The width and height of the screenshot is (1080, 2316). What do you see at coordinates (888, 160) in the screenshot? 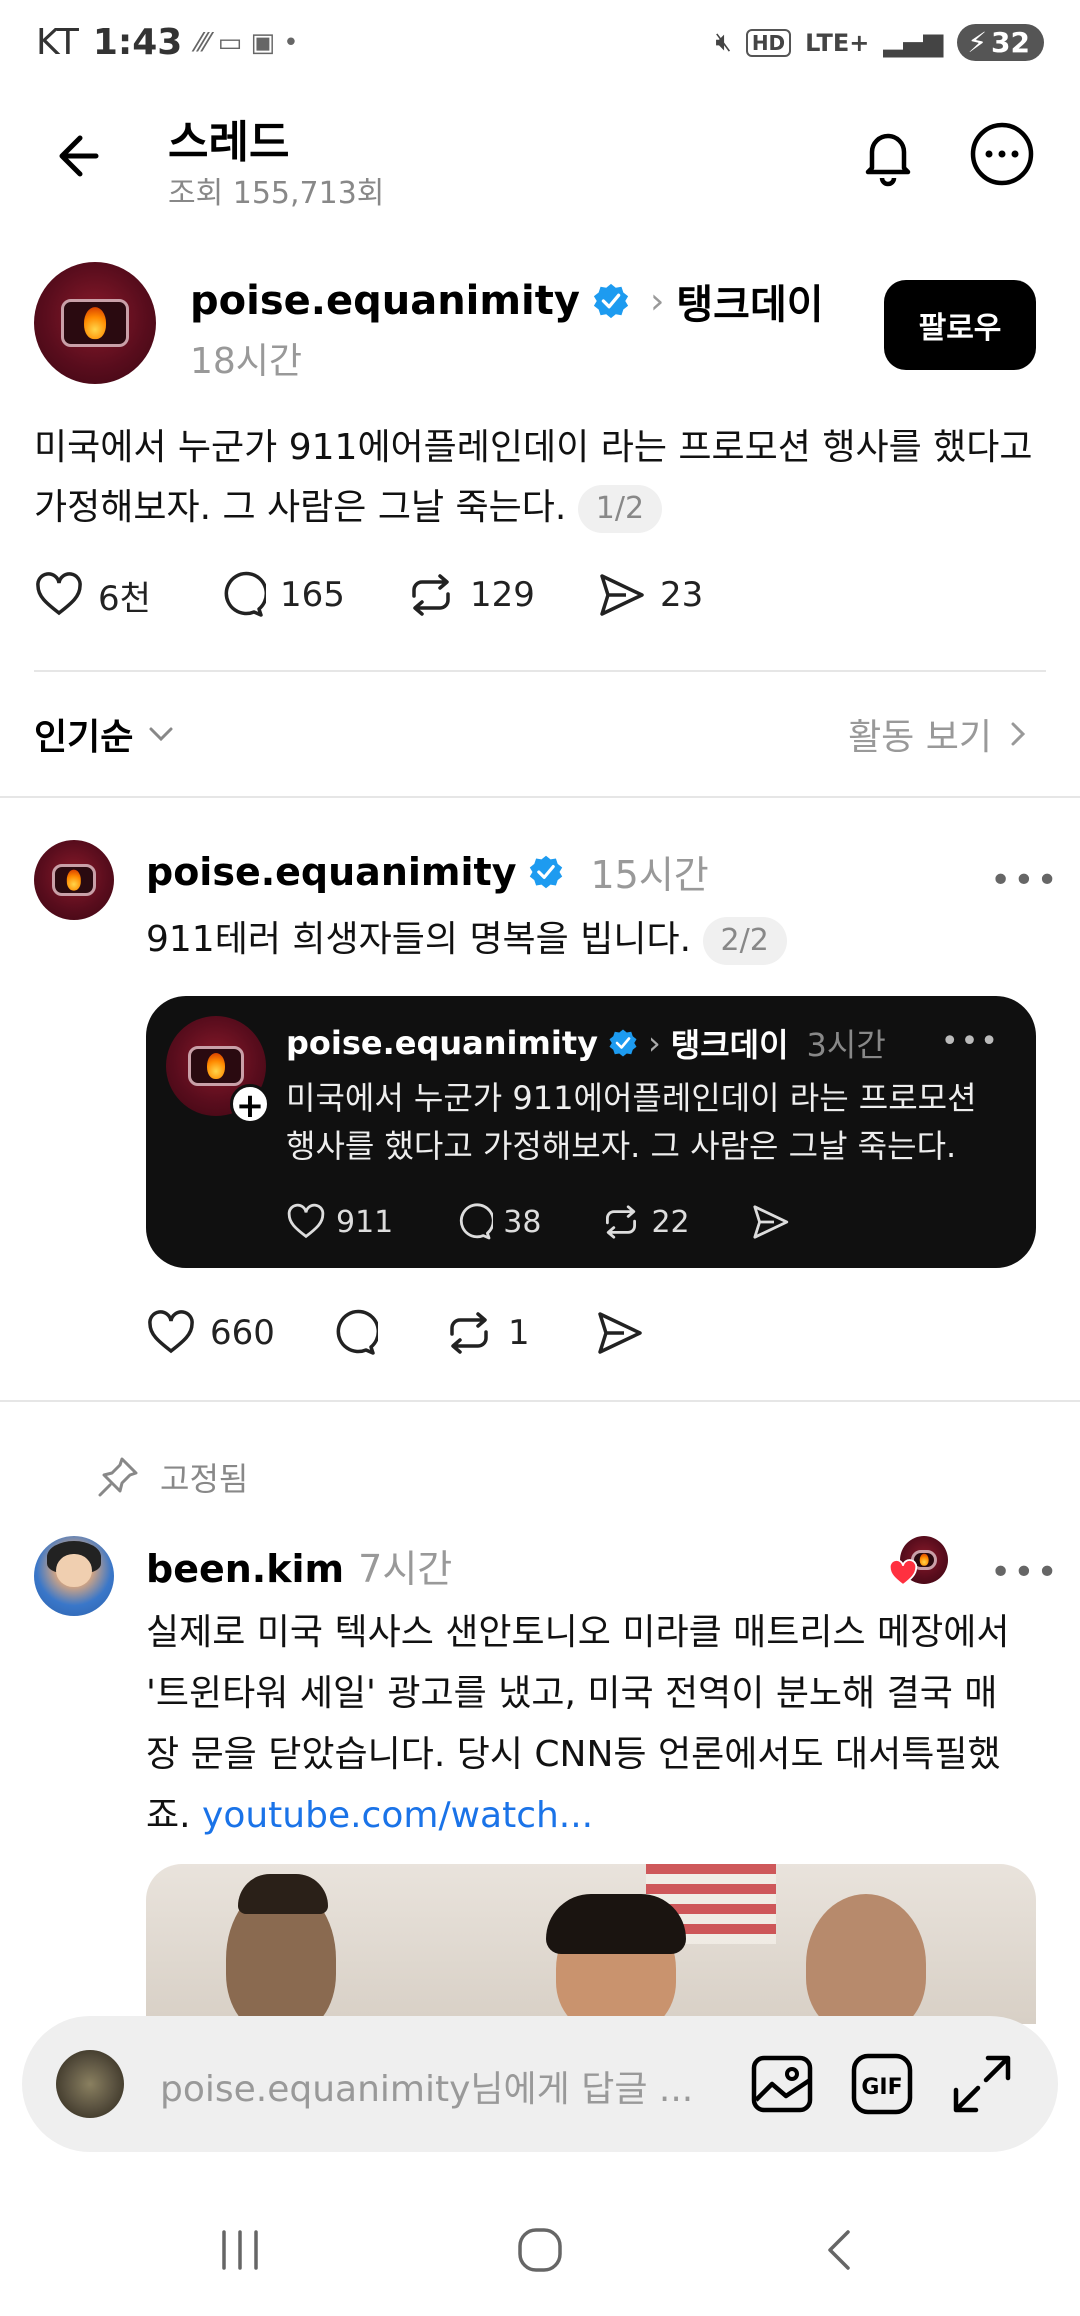
I see `bell-icon` at bounding box center [888, 160].